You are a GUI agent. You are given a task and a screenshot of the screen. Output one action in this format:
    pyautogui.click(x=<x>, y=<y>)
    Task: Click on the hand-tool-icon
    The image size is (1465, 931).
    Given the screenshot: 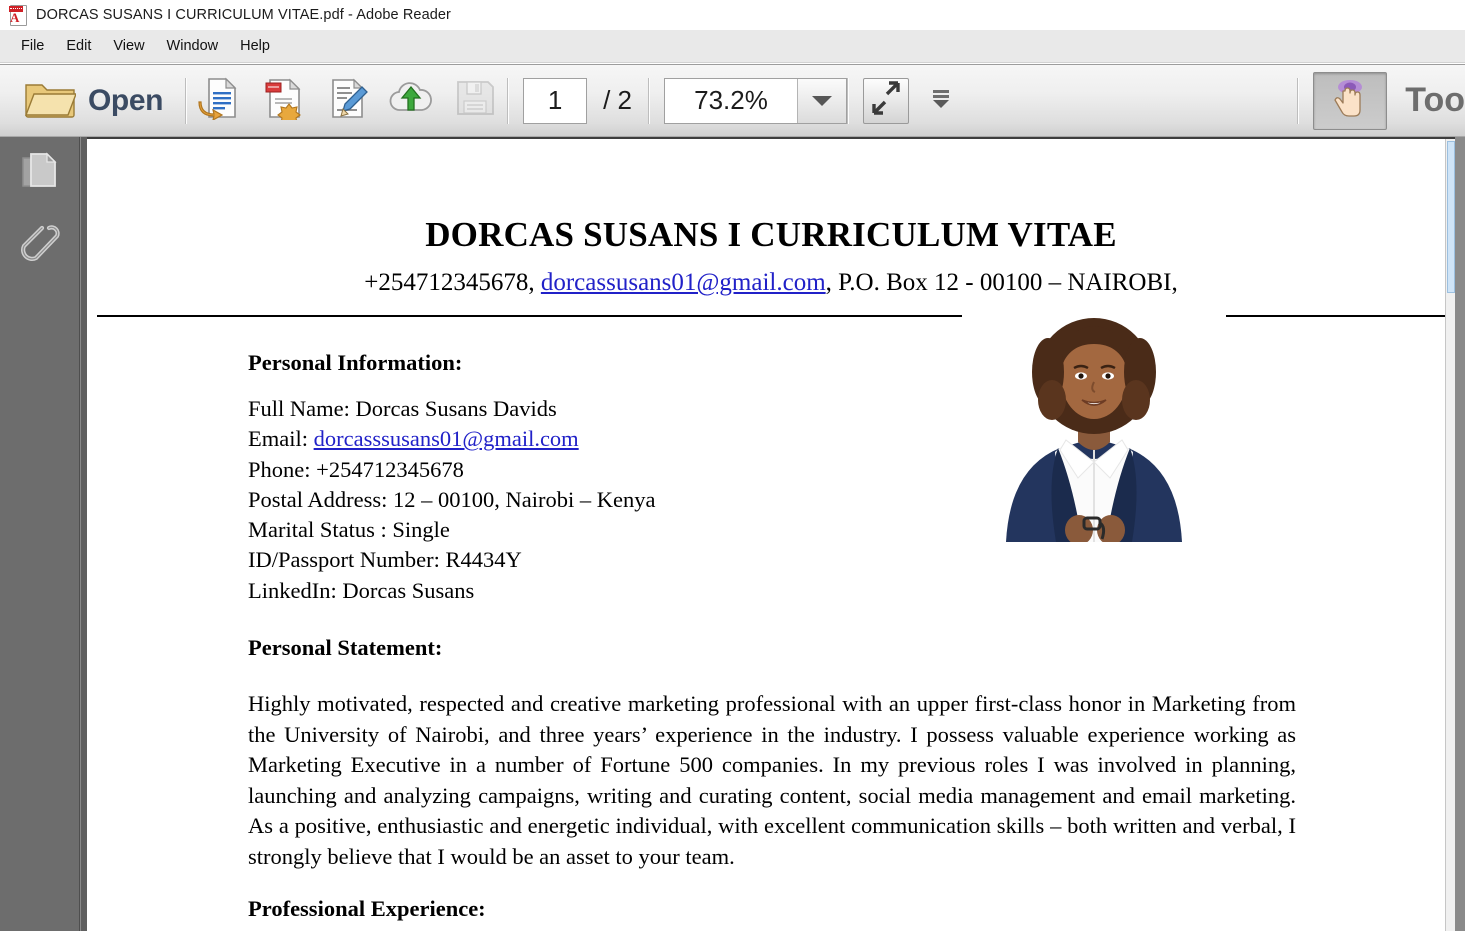 What is the action you would take?
    pyautogui.click(x=1350, y=100)
    